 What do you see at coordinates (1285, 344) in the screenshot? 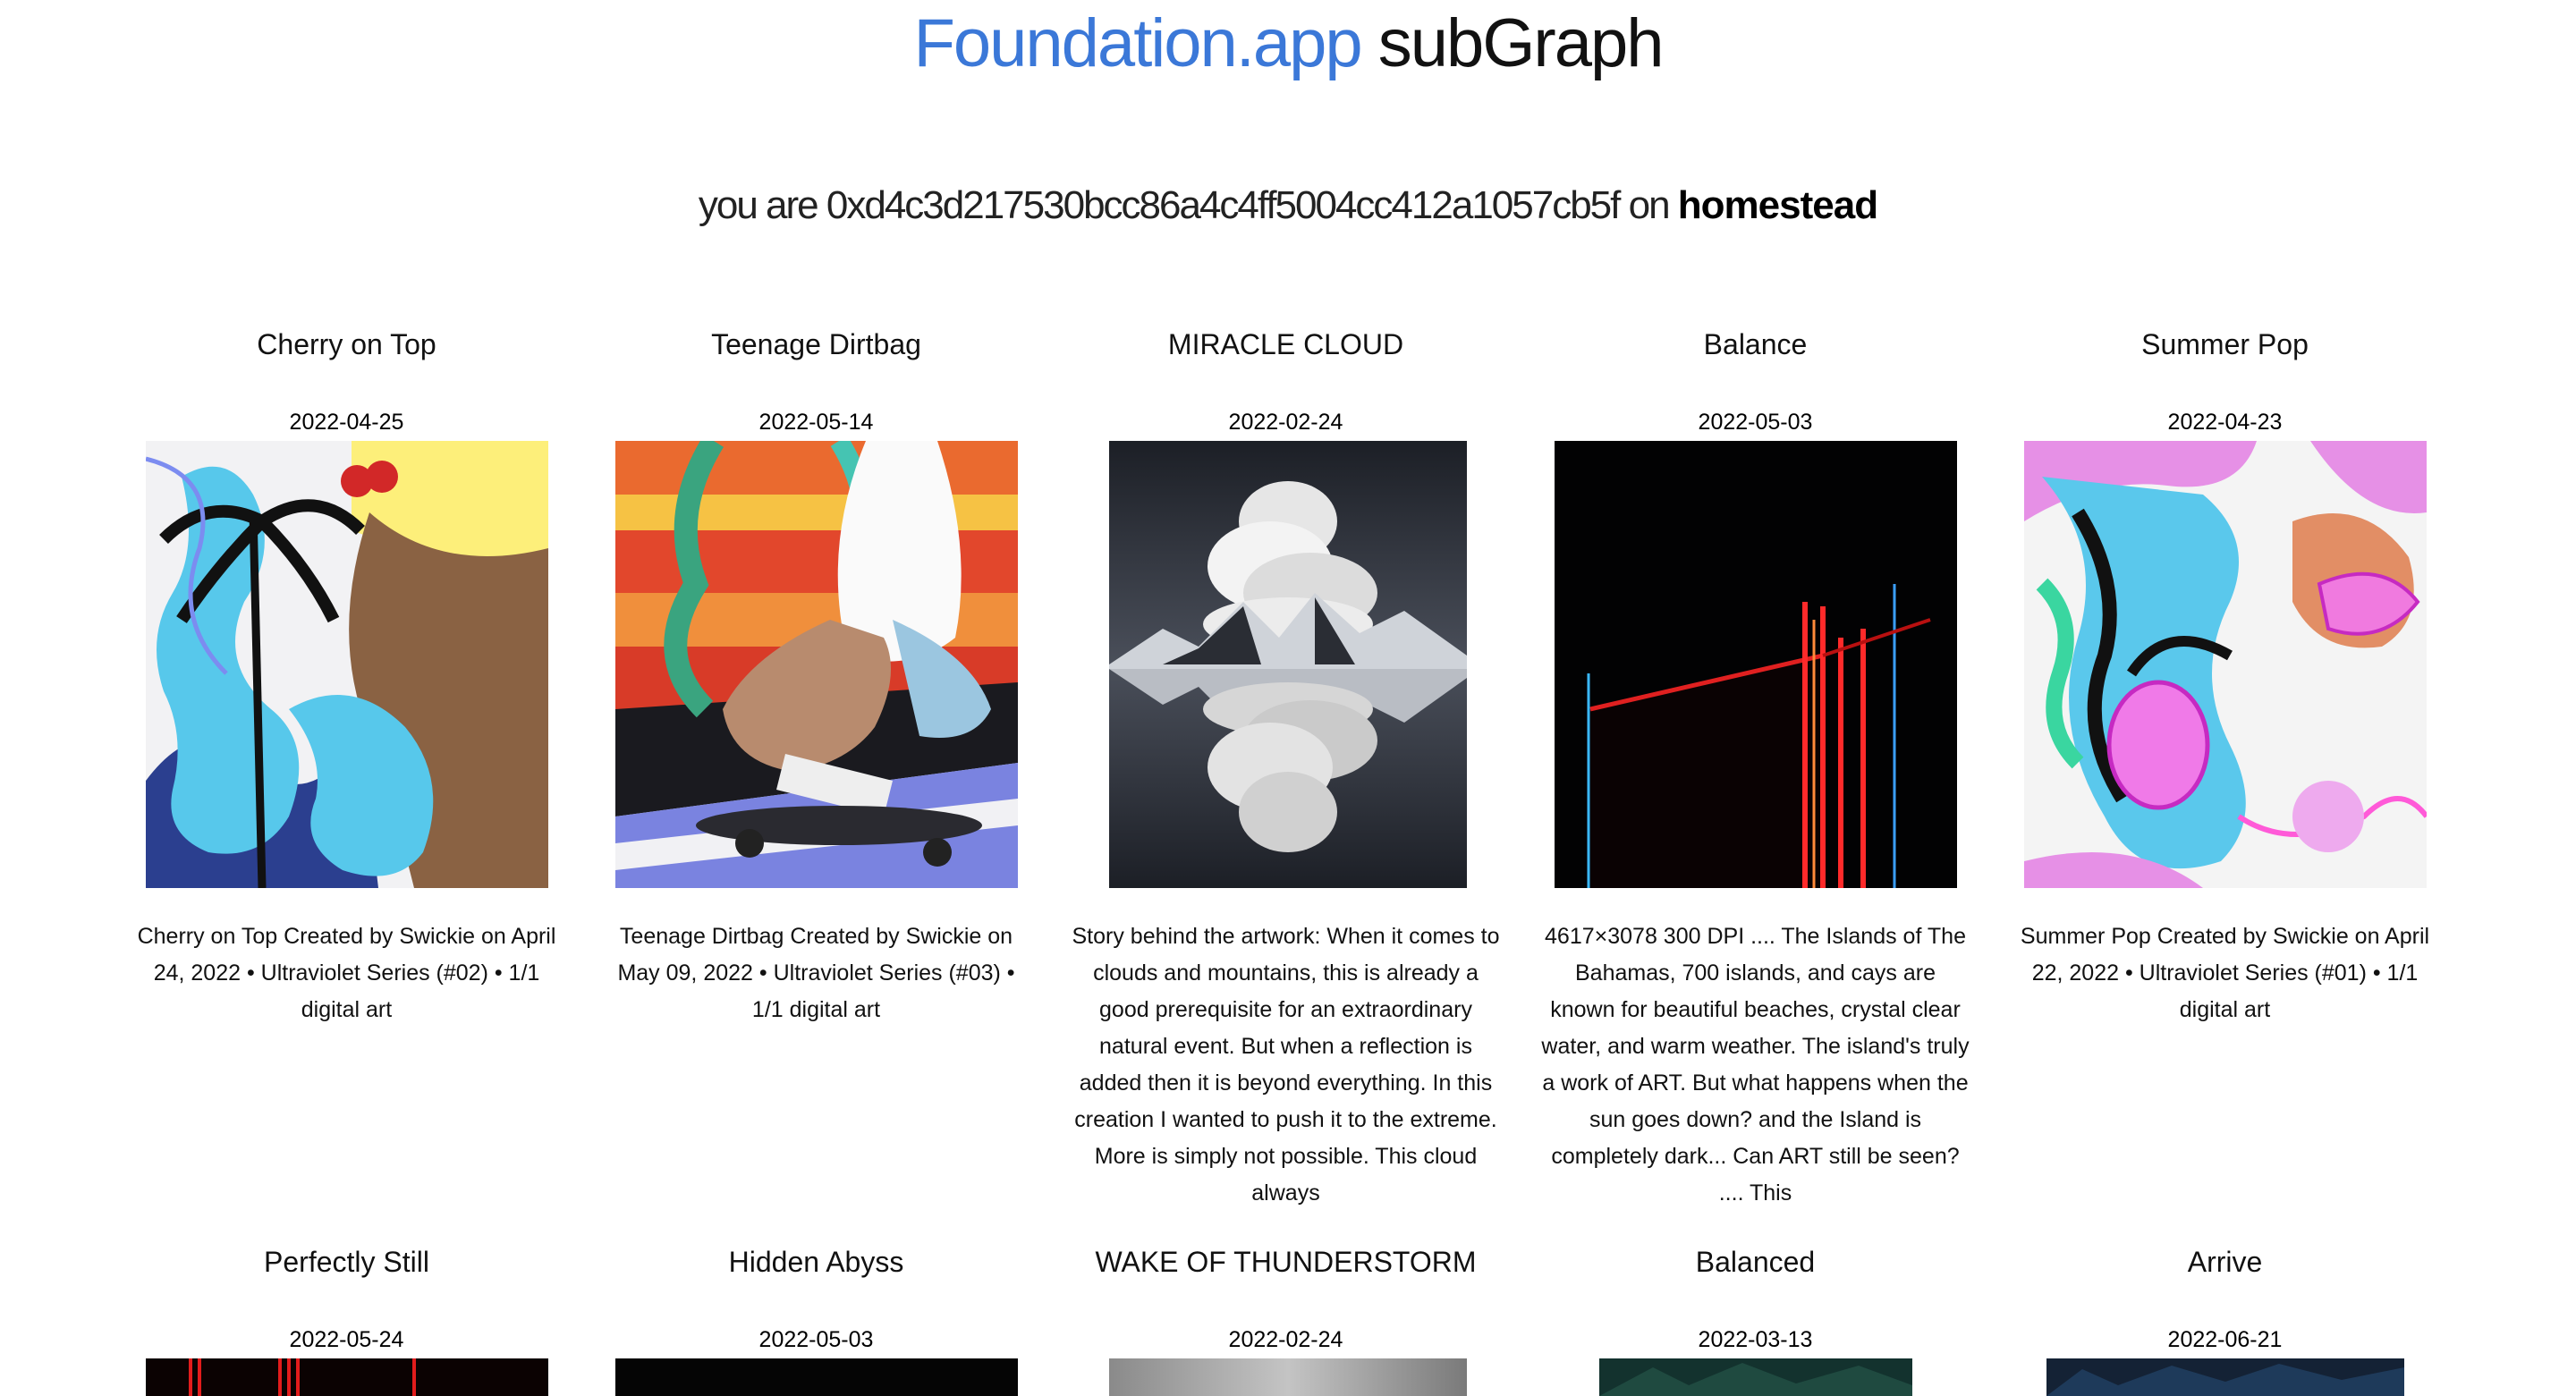
I see `nft-title: MIRACLE CLOUD` at bounding box center [1285, 344].